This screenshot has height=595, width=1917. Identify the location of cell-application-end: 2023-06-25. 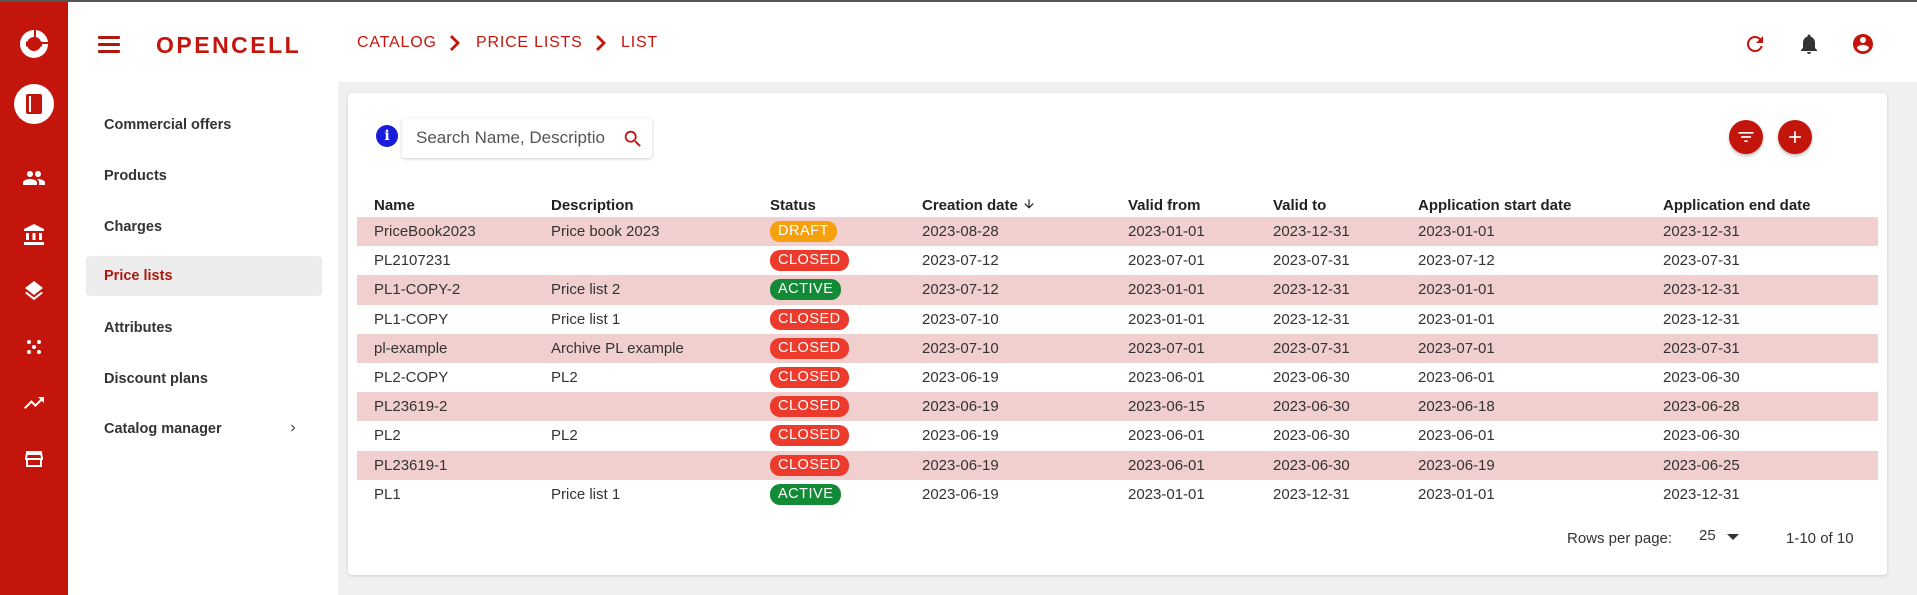
(1762, 465).